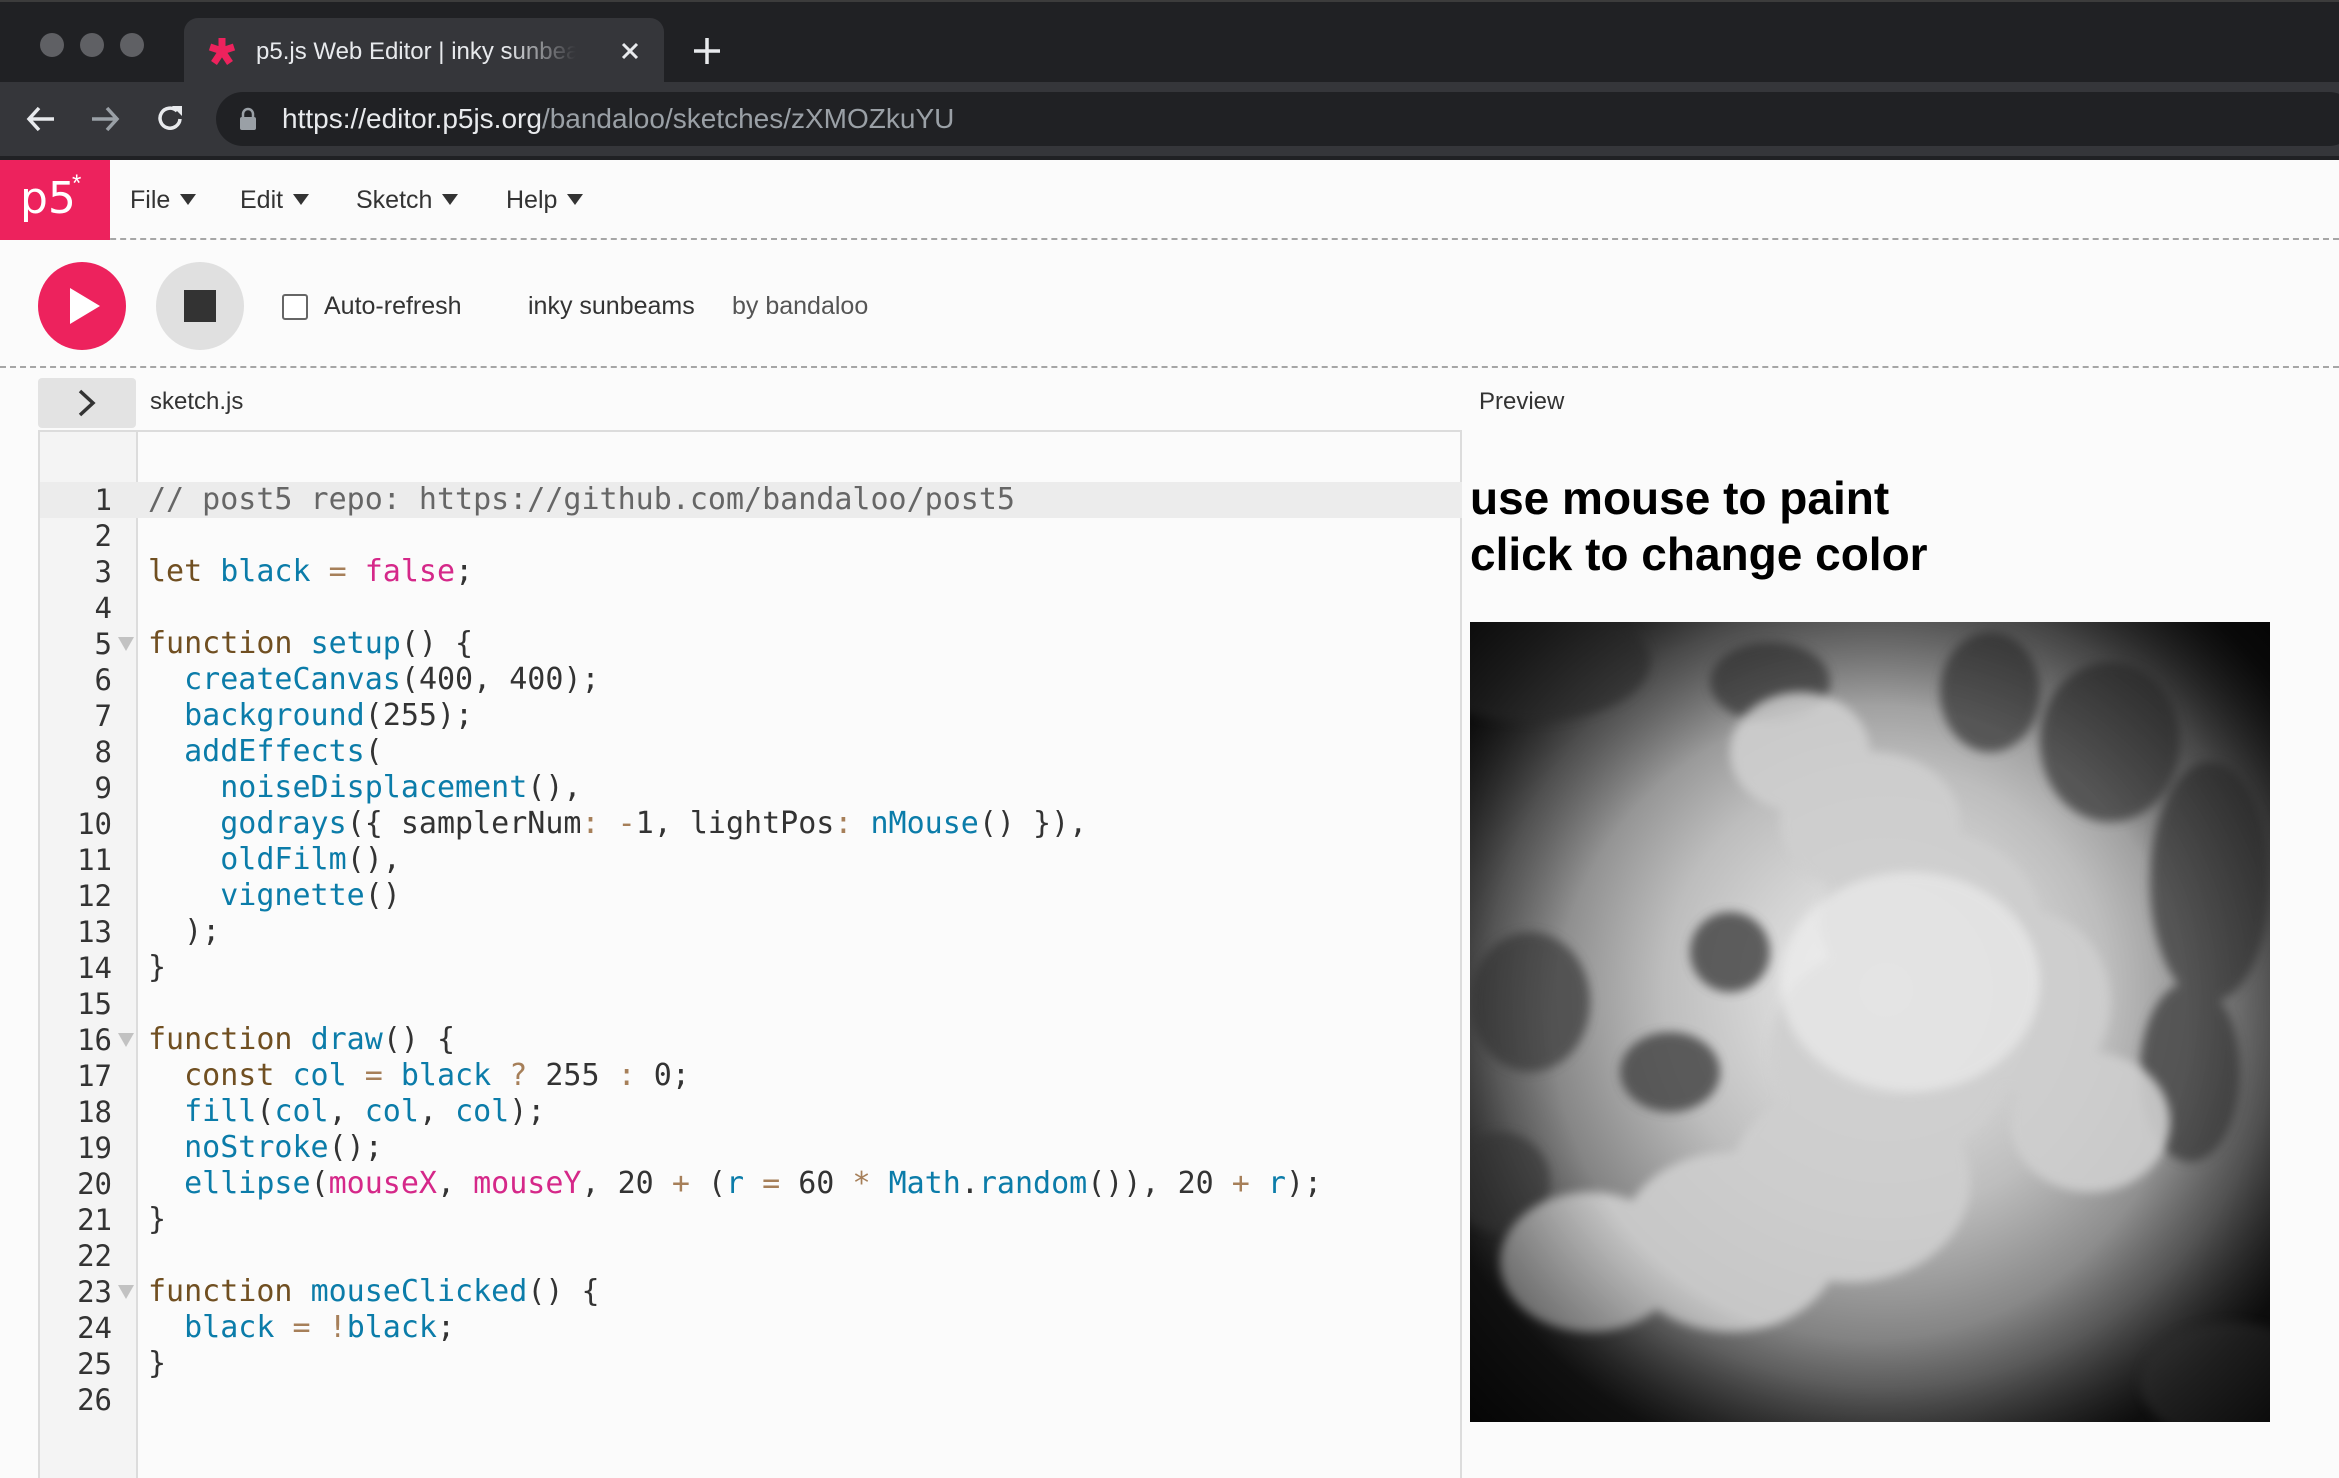 The image size is (2339, 1478). What do you see at coordinates (750, 716) in the screenshot?
I see `code-line: 7 background(255);` at bounding box center [750, 716].